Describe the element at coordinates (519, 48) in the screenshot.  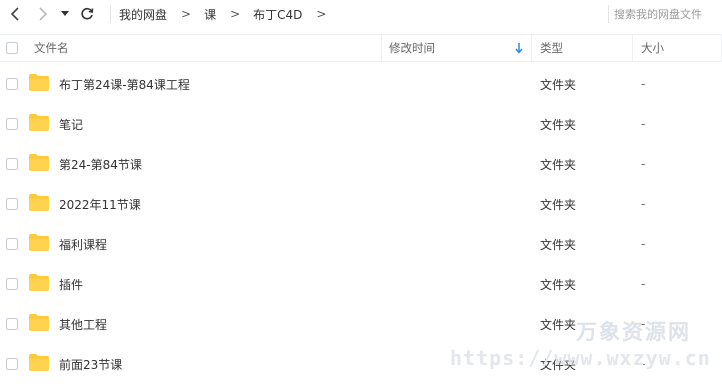
I see `sort-down-icon` at that location.